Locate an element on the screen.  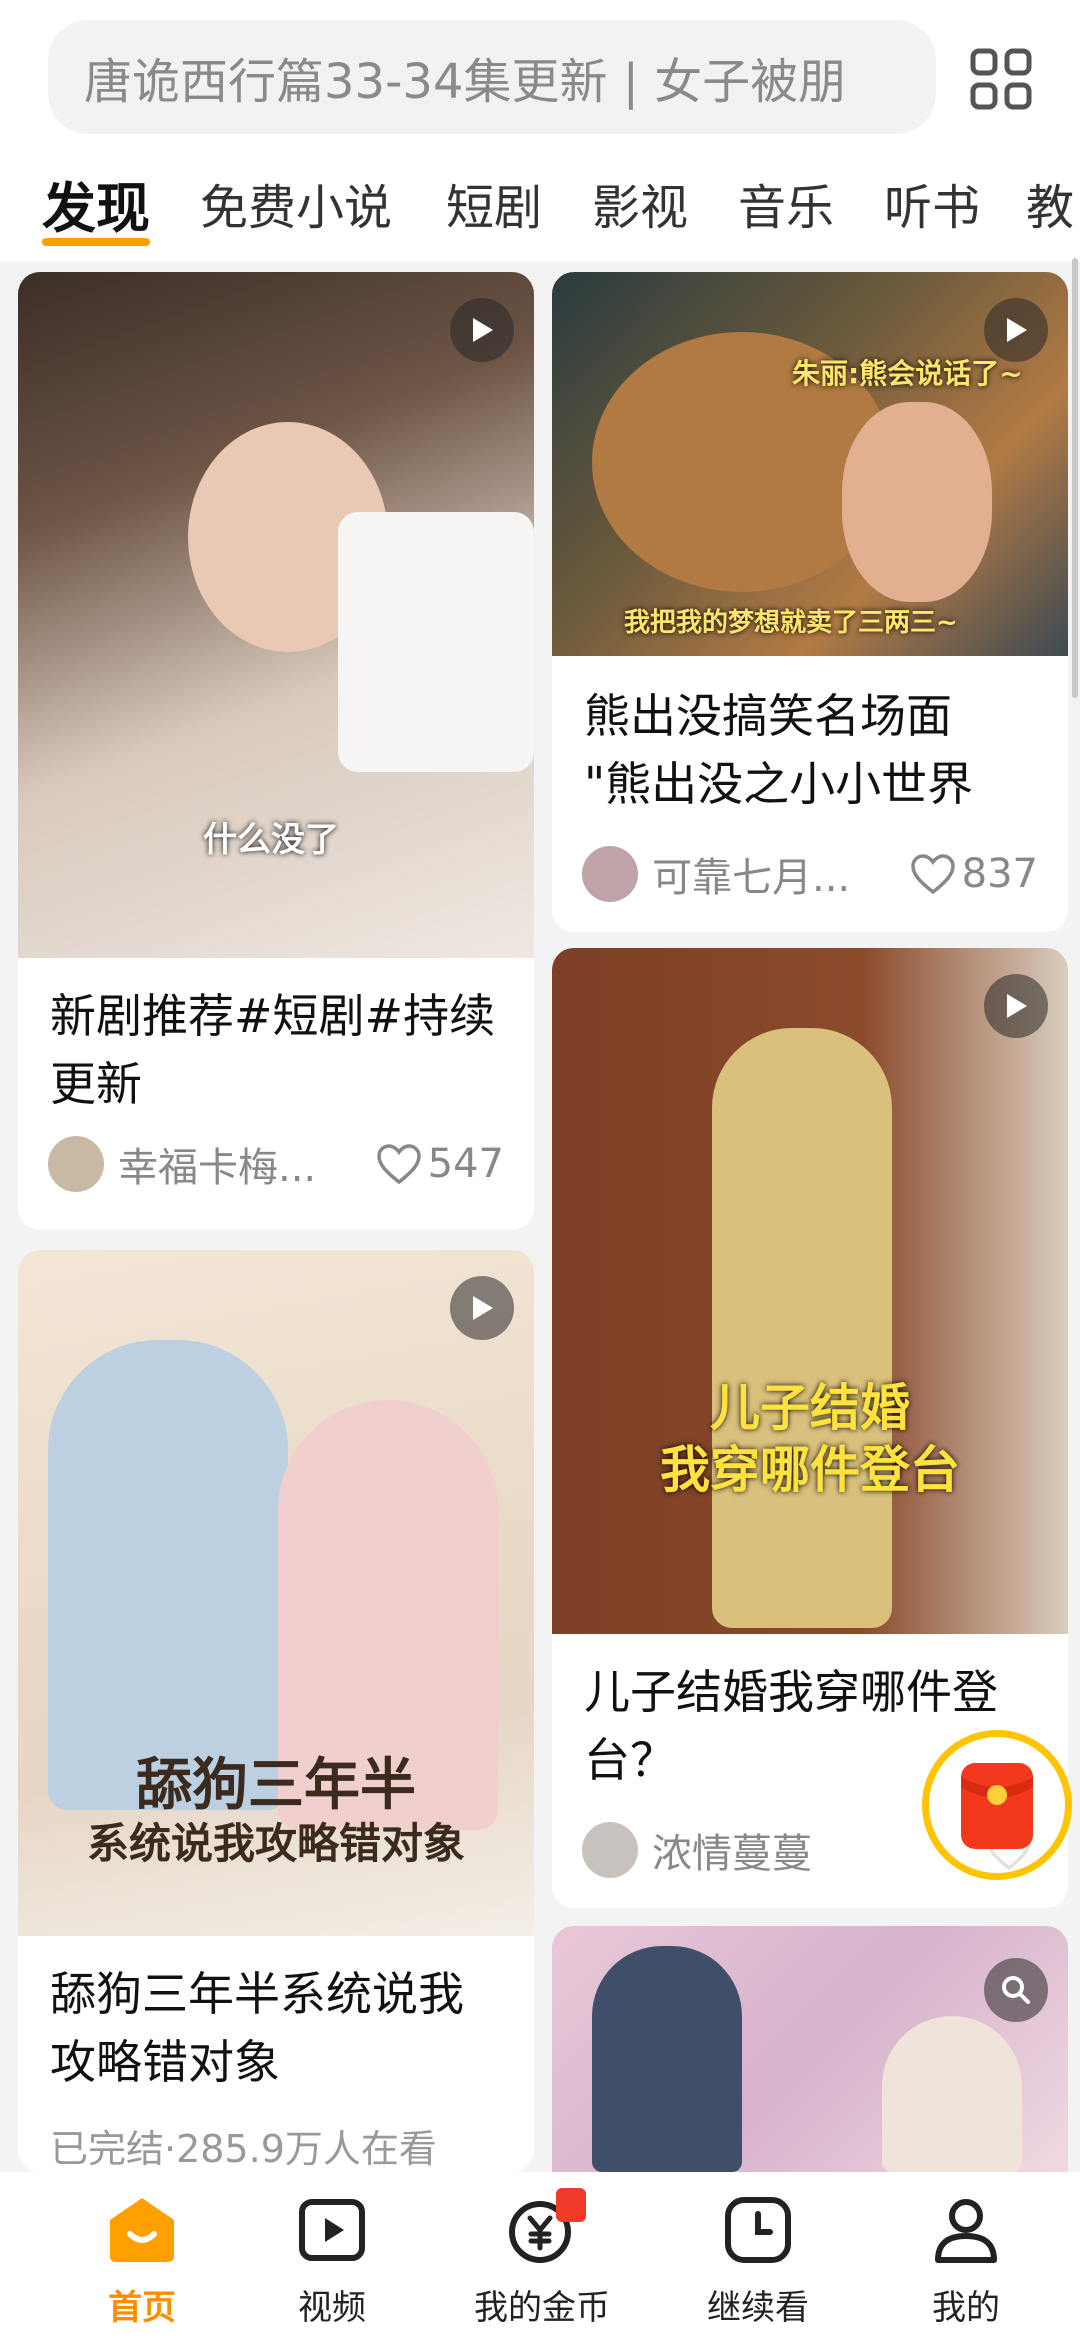
card-title: 舔狗三年半系统说我 攻略错对象 is located at coordinates (257, 2028).